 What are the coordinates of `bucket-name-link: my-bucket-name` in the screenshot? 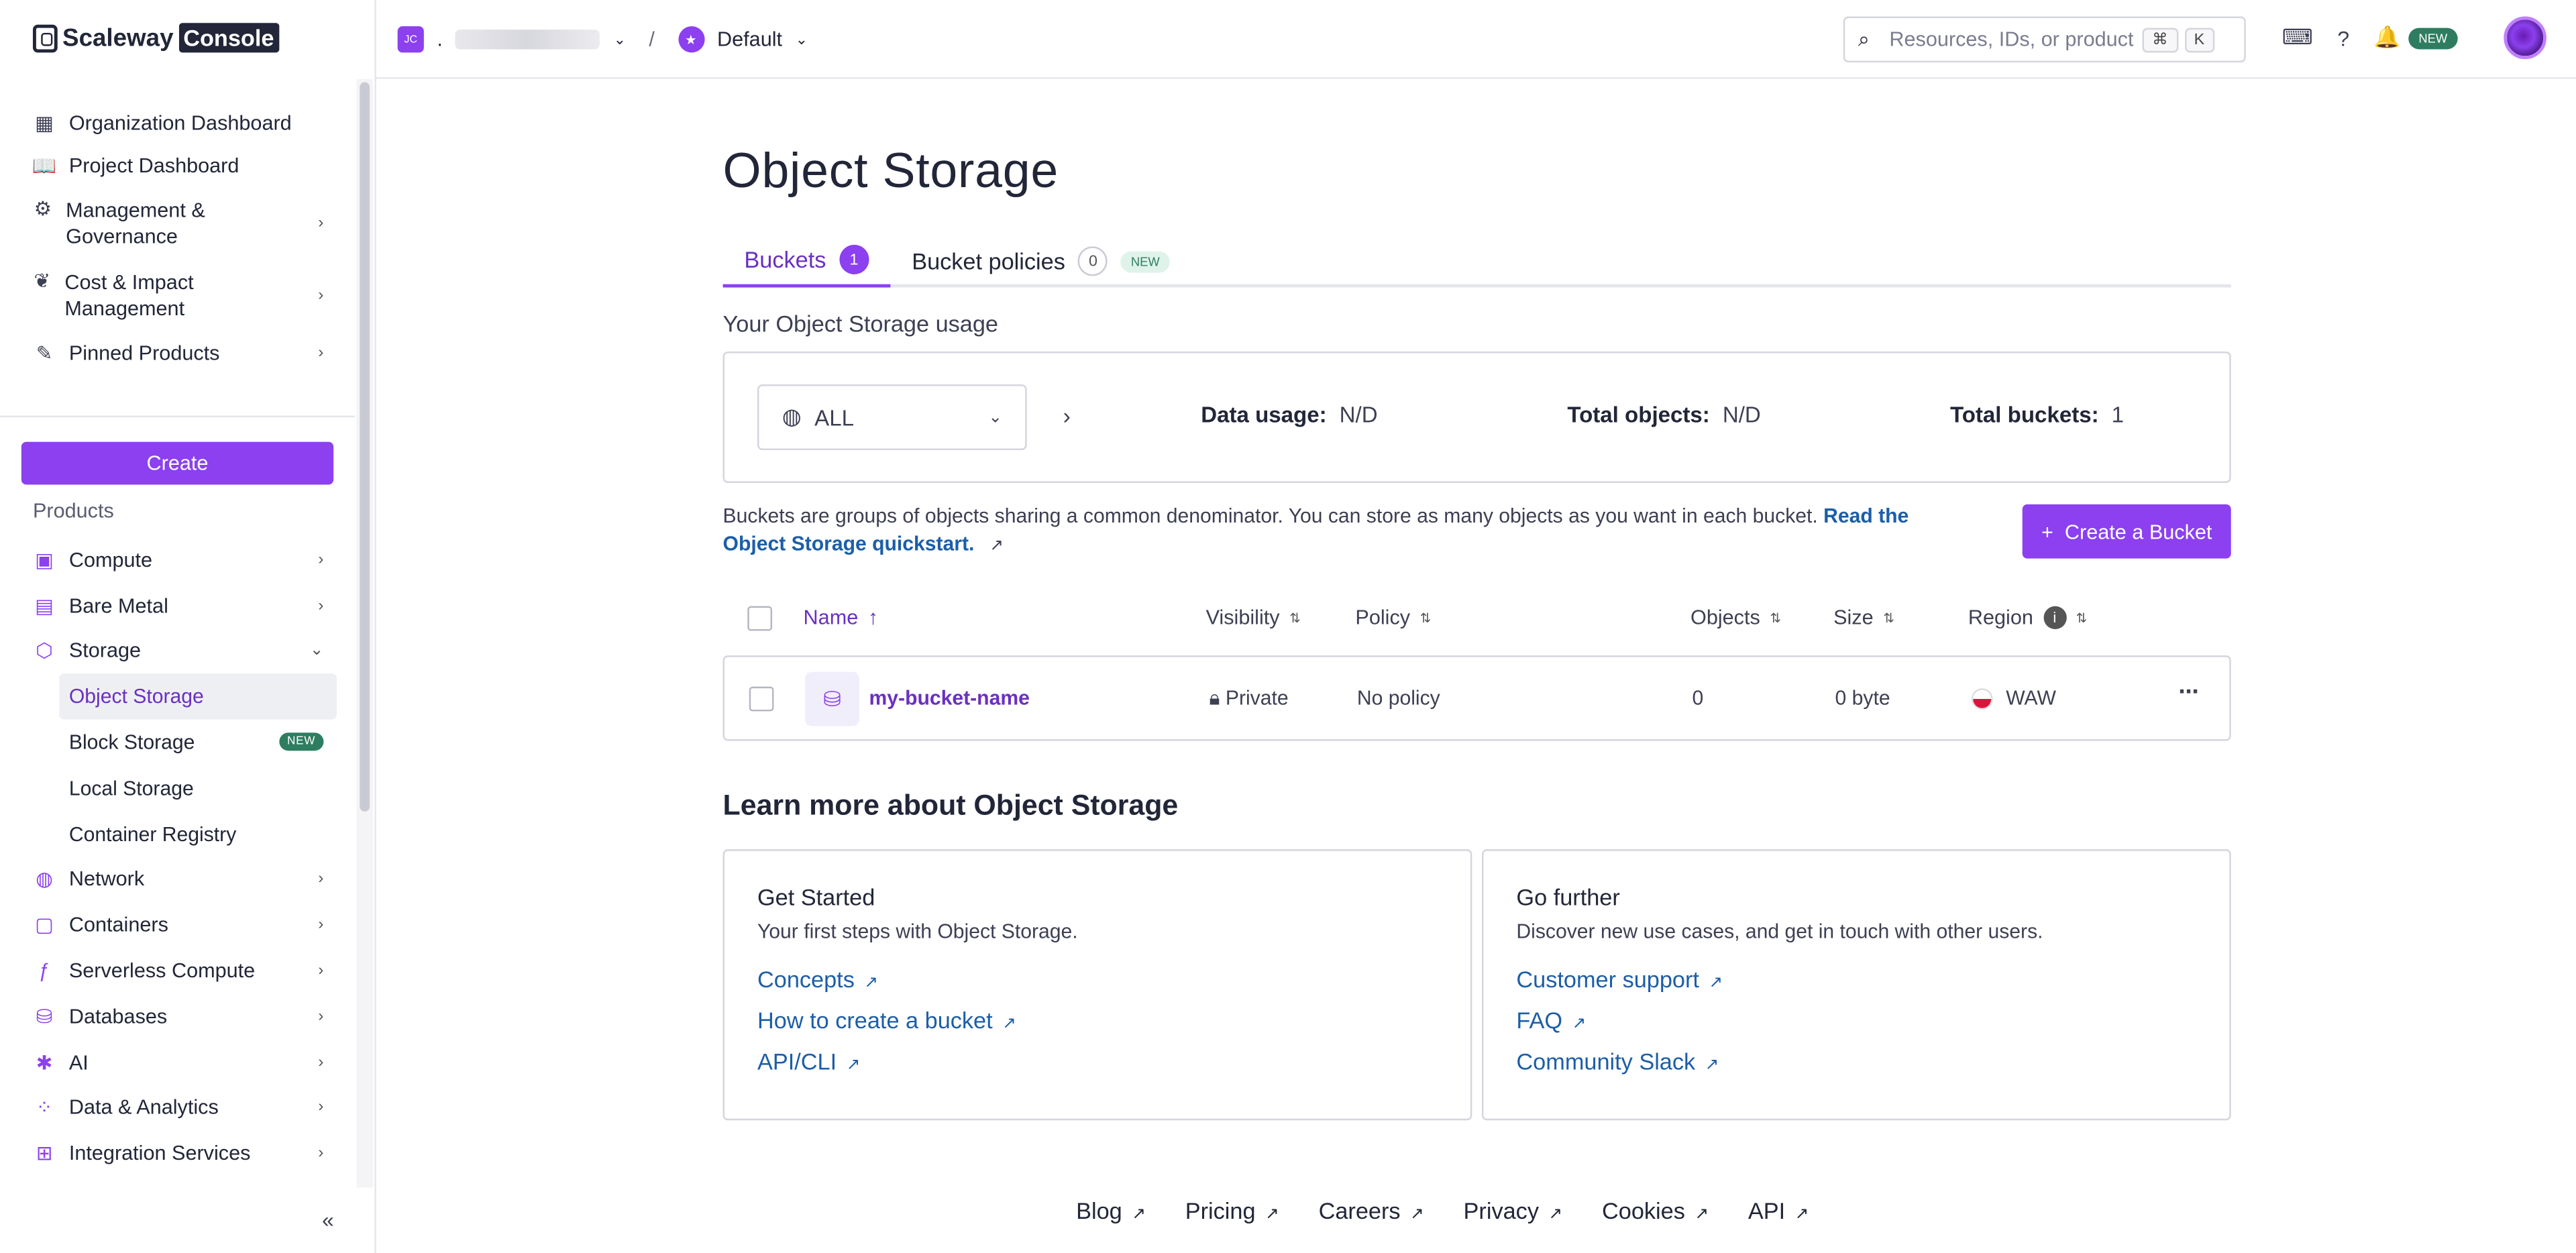 It's located at (949, 698).